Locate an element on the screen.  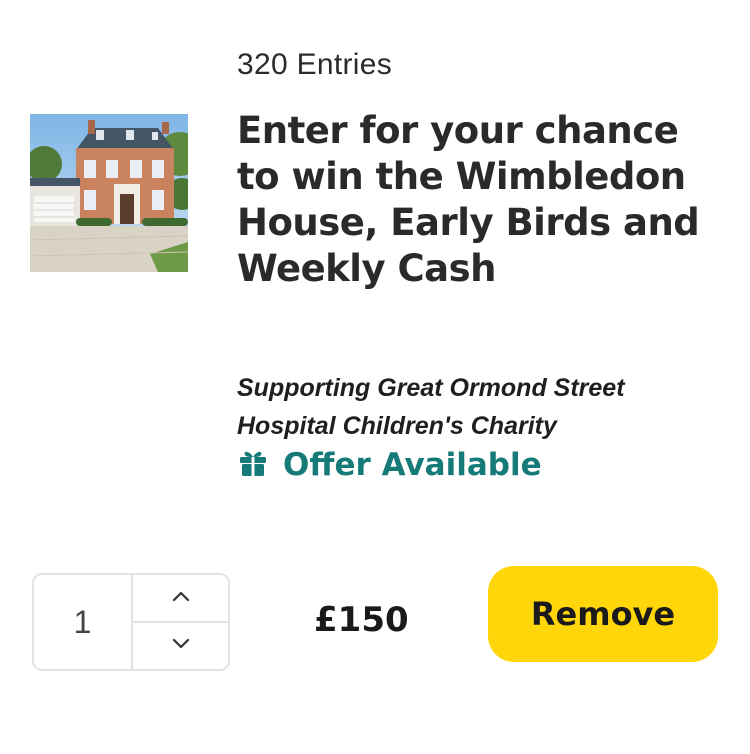
offer-label: Offer Available is located at coordinates (412, 464).